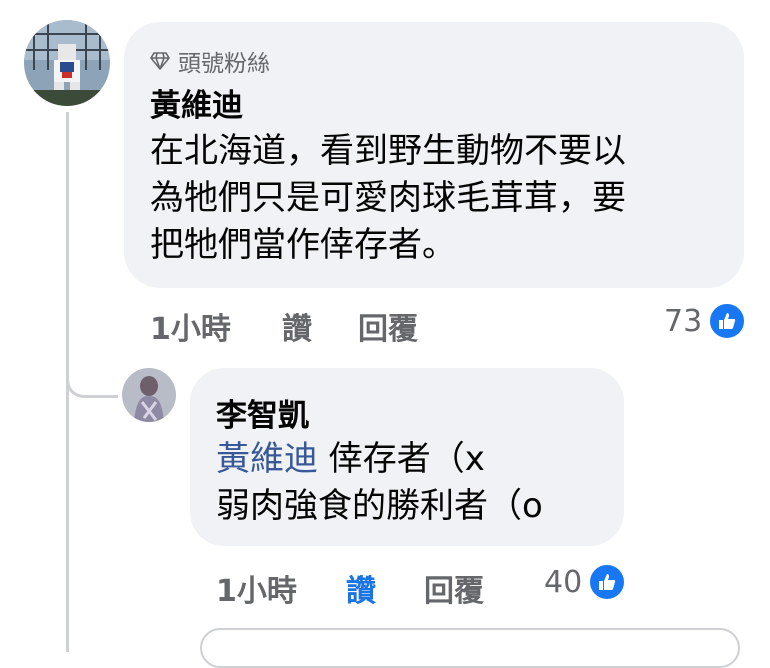  I want to click on badge-label: 頭號粉絲, so click(224, 64).